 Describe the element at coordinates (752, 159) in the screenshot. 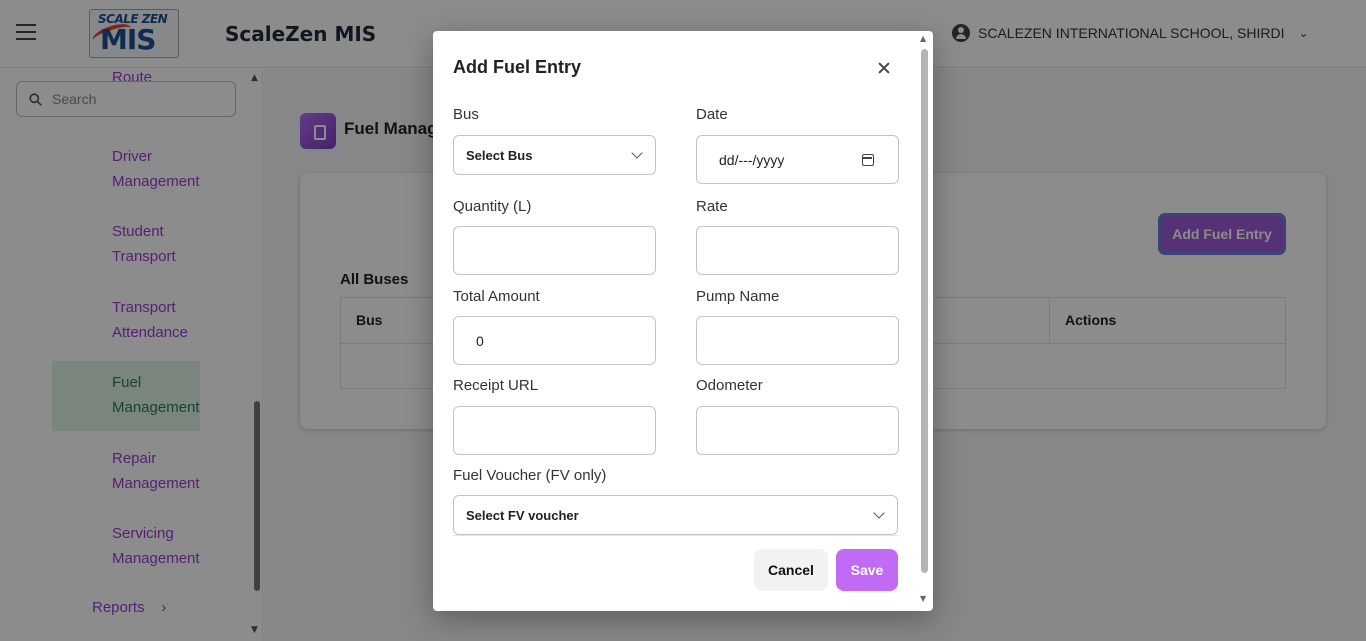

I see `date-placeholder: dd/---/yyyy` at that location.